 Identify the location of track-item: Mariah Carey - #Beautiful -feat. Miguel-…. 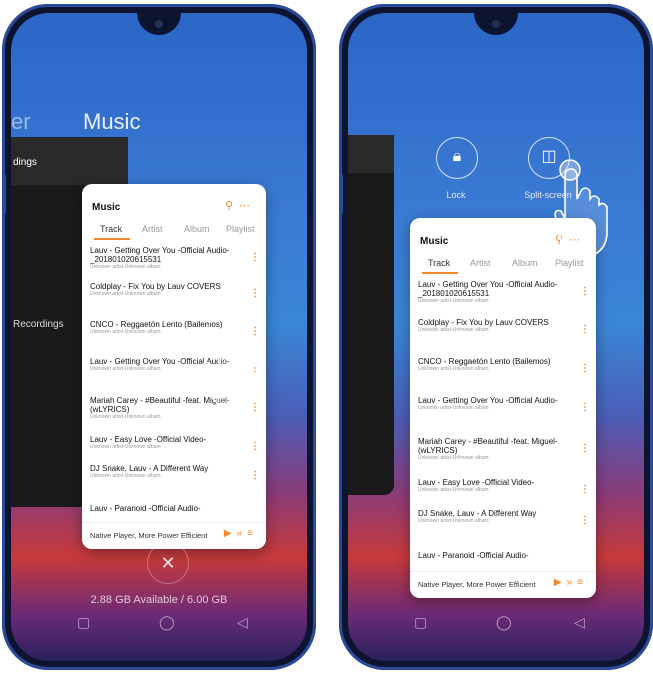
(504, 449).